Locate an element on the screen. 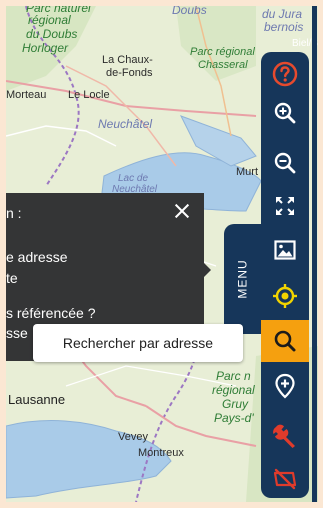  add-location-icon is located at coordinates (285, 386).